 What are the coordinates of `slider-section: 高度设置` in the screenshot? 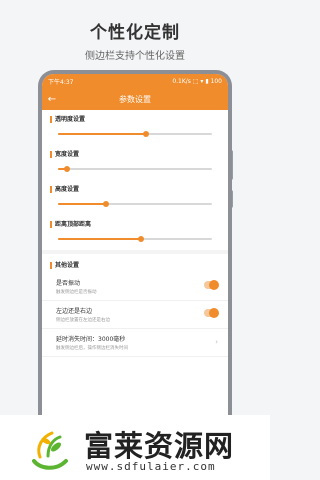 It's located at (135, 197).